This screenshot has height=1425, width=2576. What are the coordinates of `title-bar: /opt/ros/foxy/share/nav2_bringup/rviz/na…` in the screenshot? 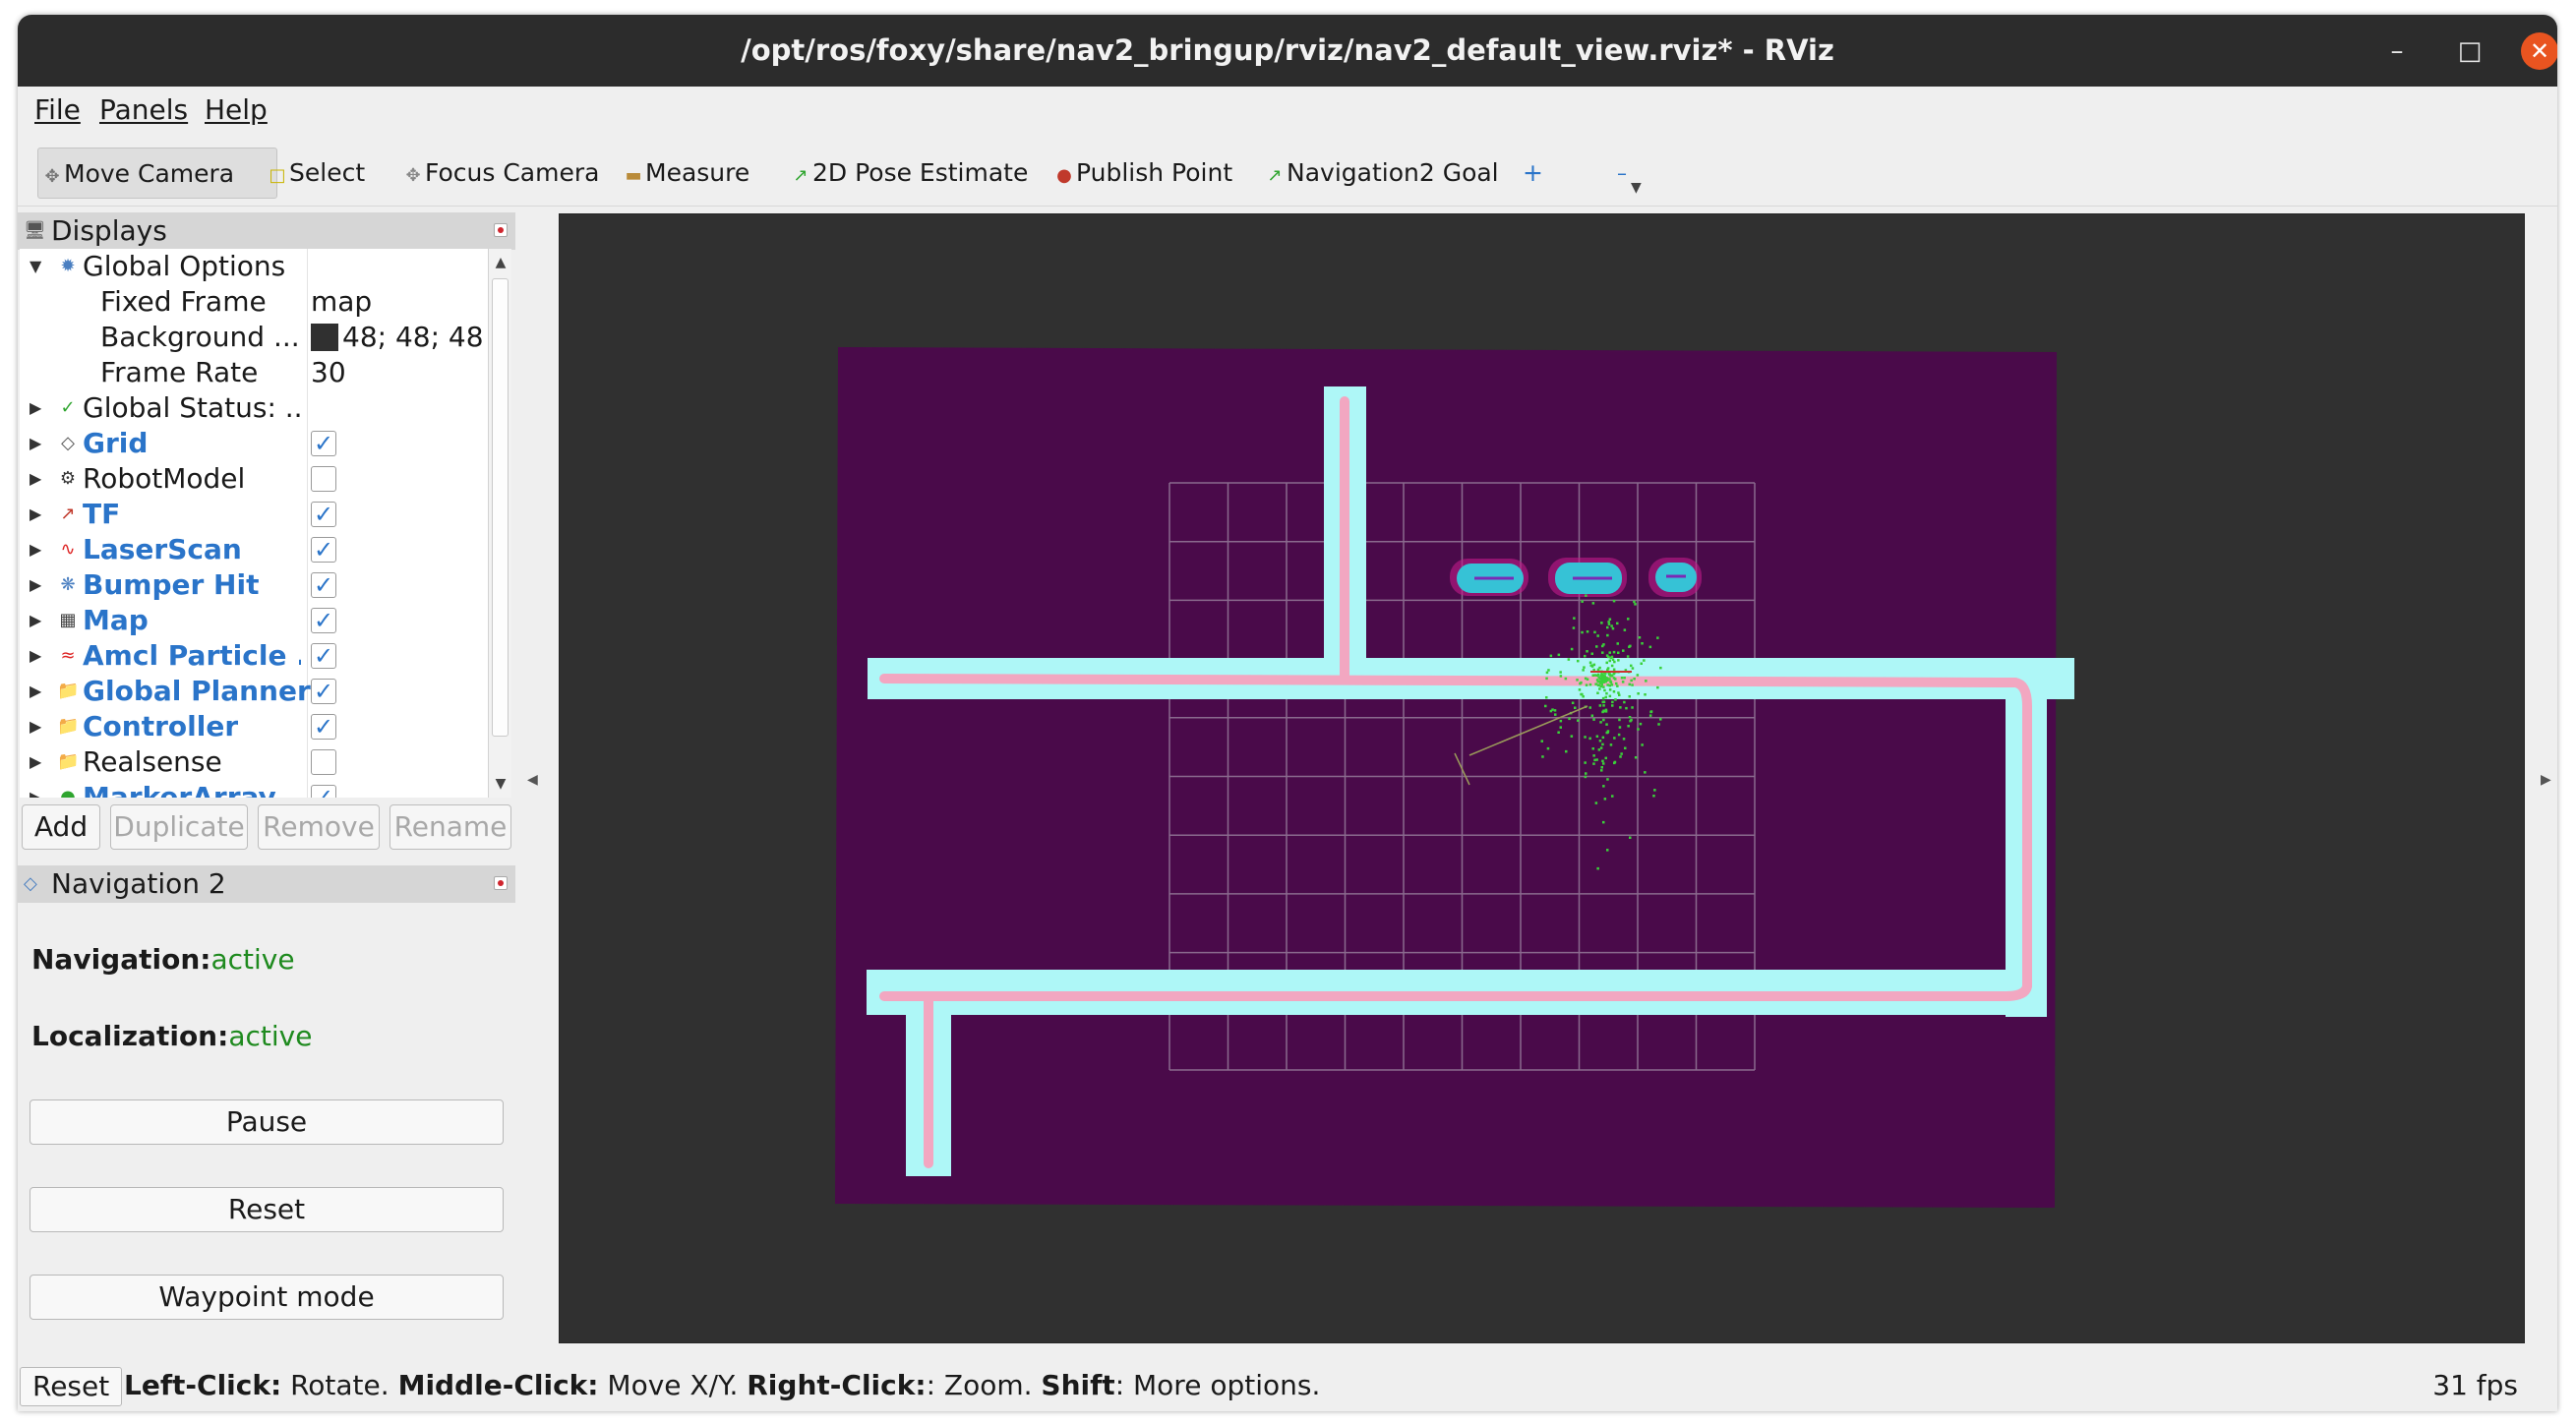 It's located at (1287, 51).